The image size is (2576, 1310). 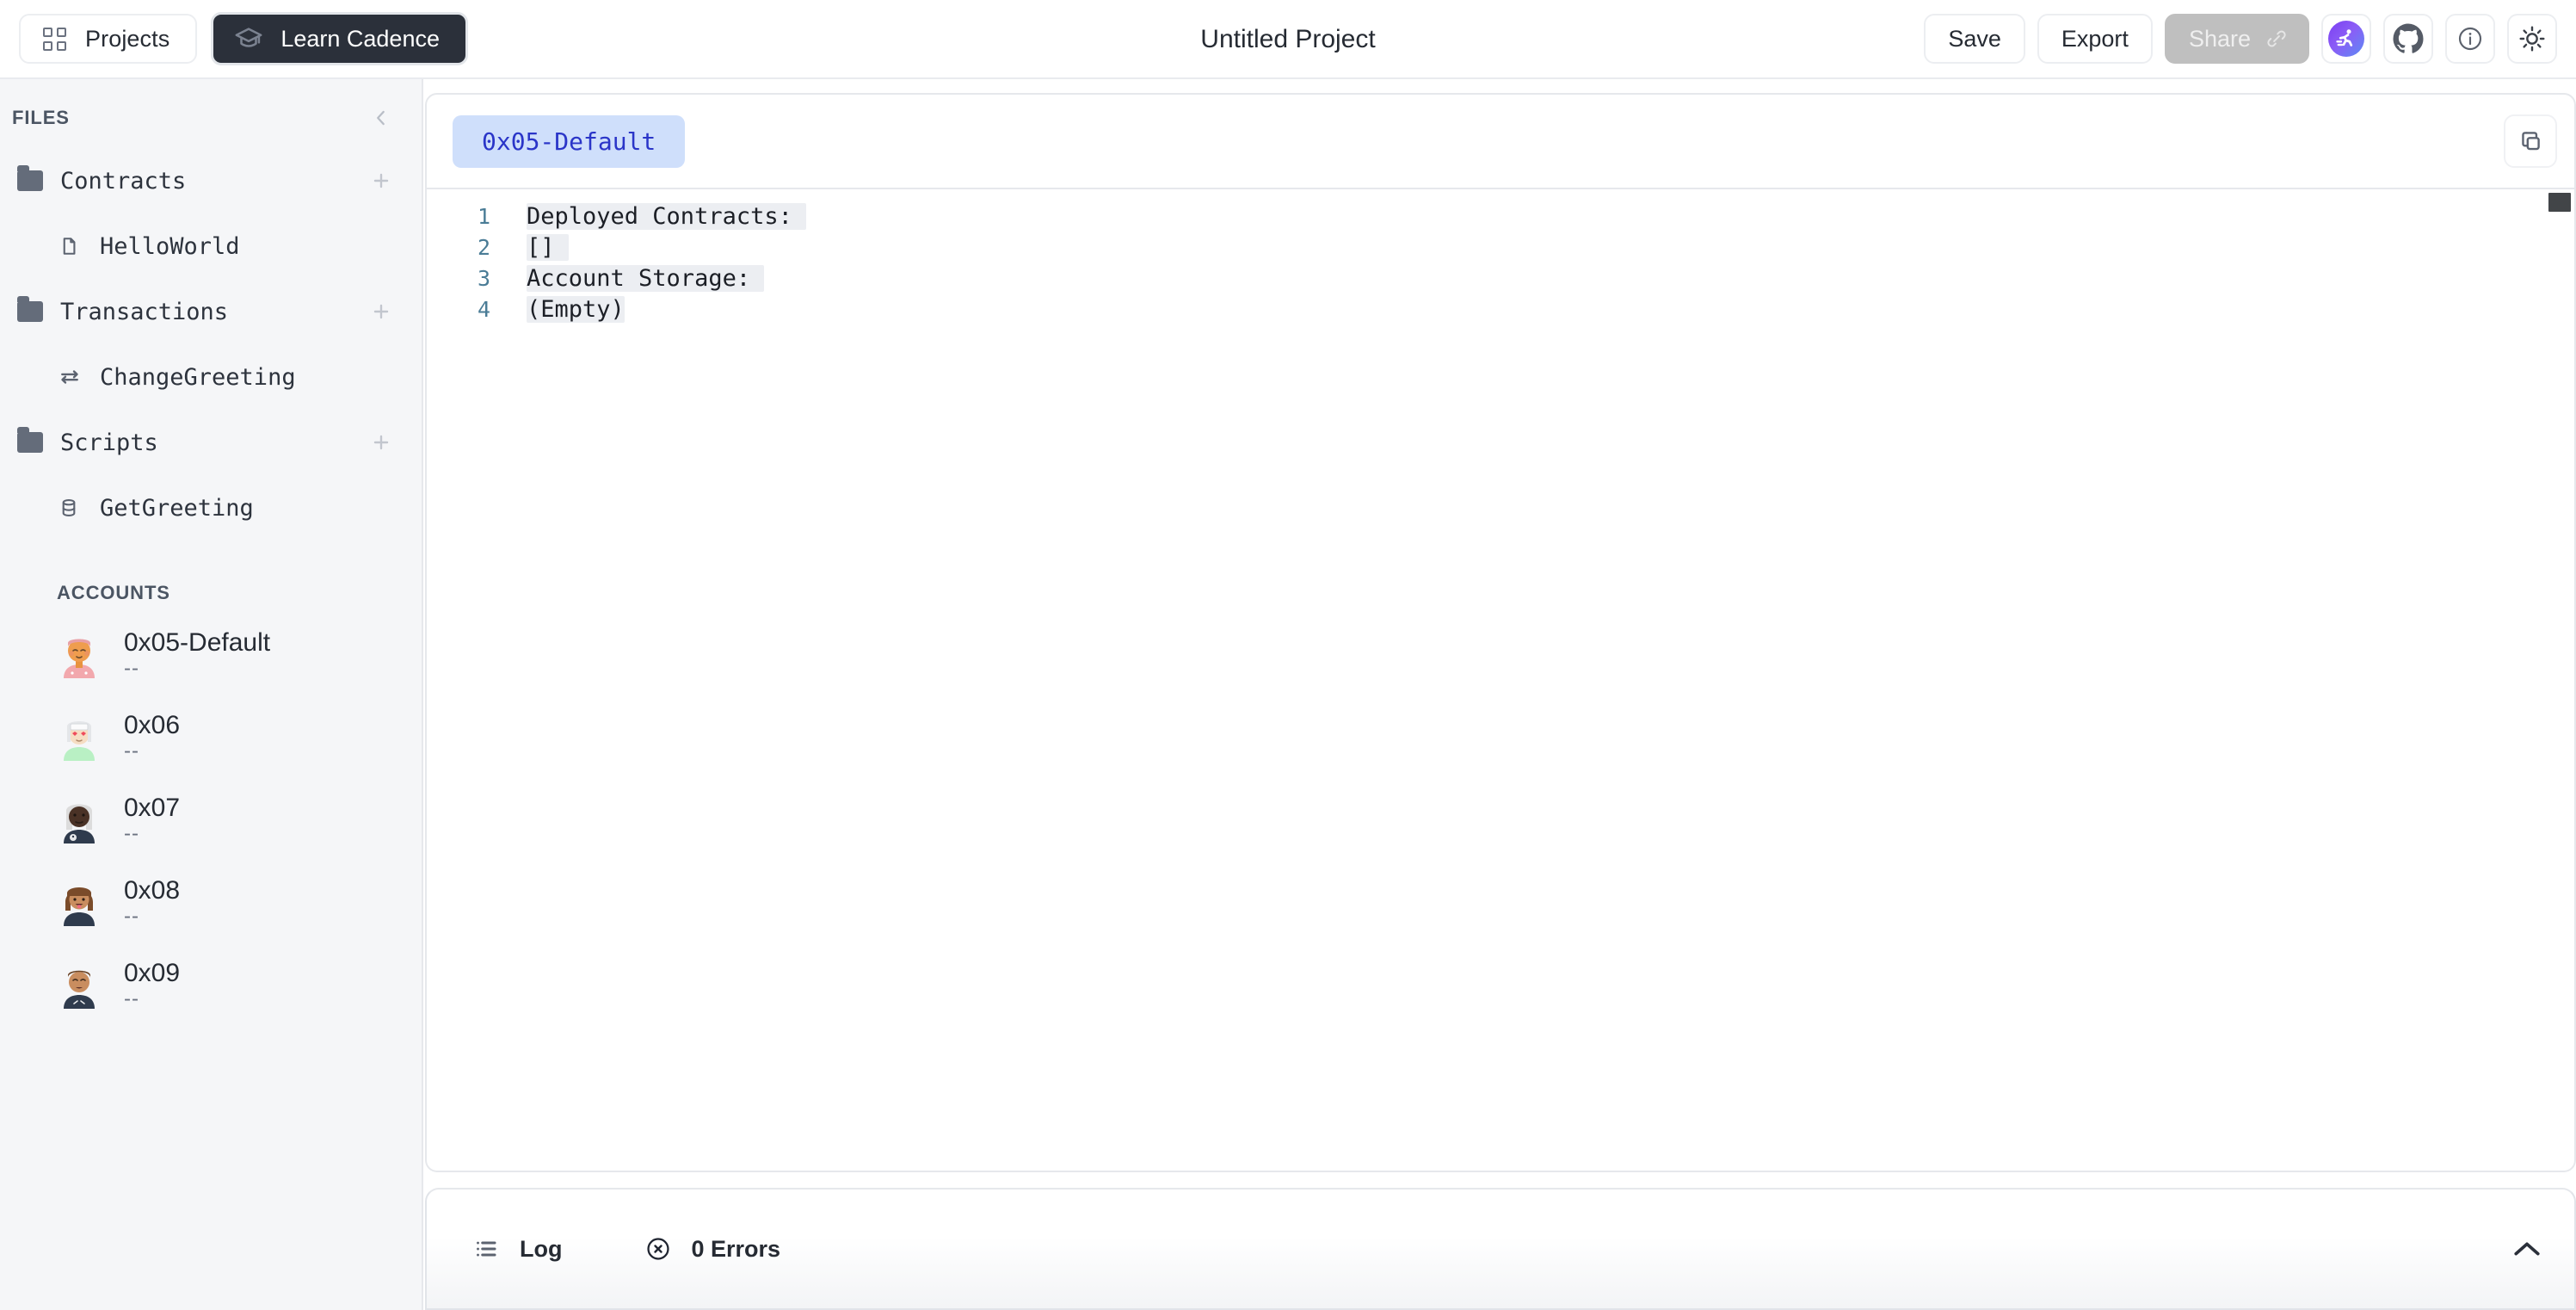 I want to click on projects-button: Projects, so click(x=109, y=39).